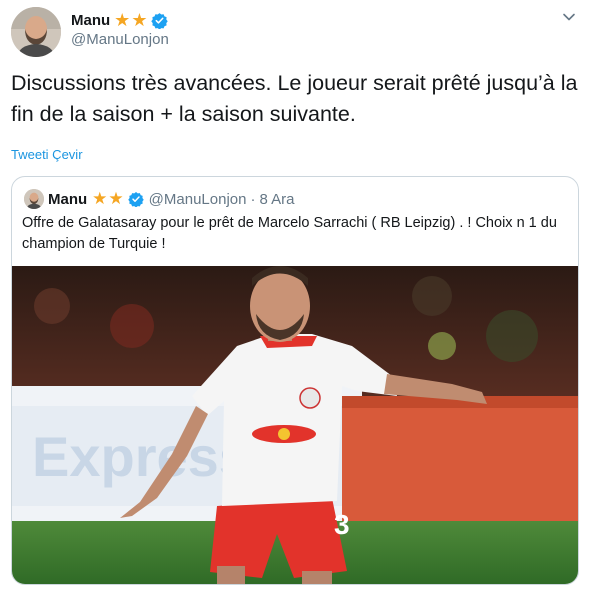  Describe the element at coordinates (90, 20) in the screenshot. I see `author-name: Manu` at that location.